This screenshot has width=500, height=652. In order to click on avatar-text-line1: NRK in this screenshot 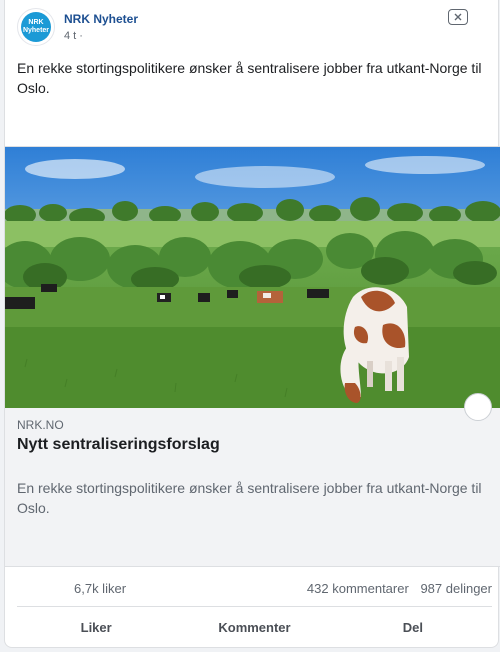, I will do `click(36, 22)`.